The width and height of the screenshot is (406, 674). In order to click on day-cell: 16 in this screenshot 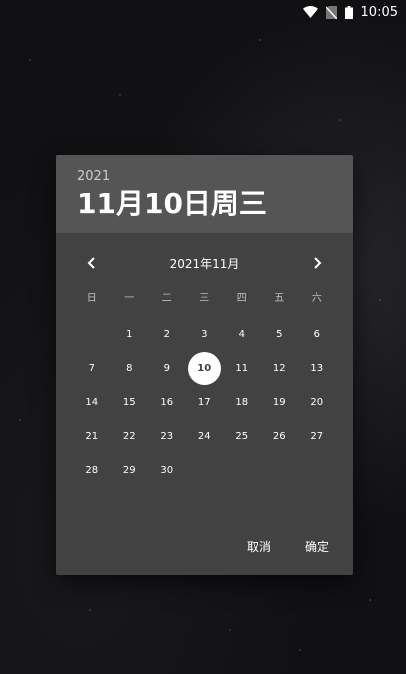, I will do `click(167, 402)`.